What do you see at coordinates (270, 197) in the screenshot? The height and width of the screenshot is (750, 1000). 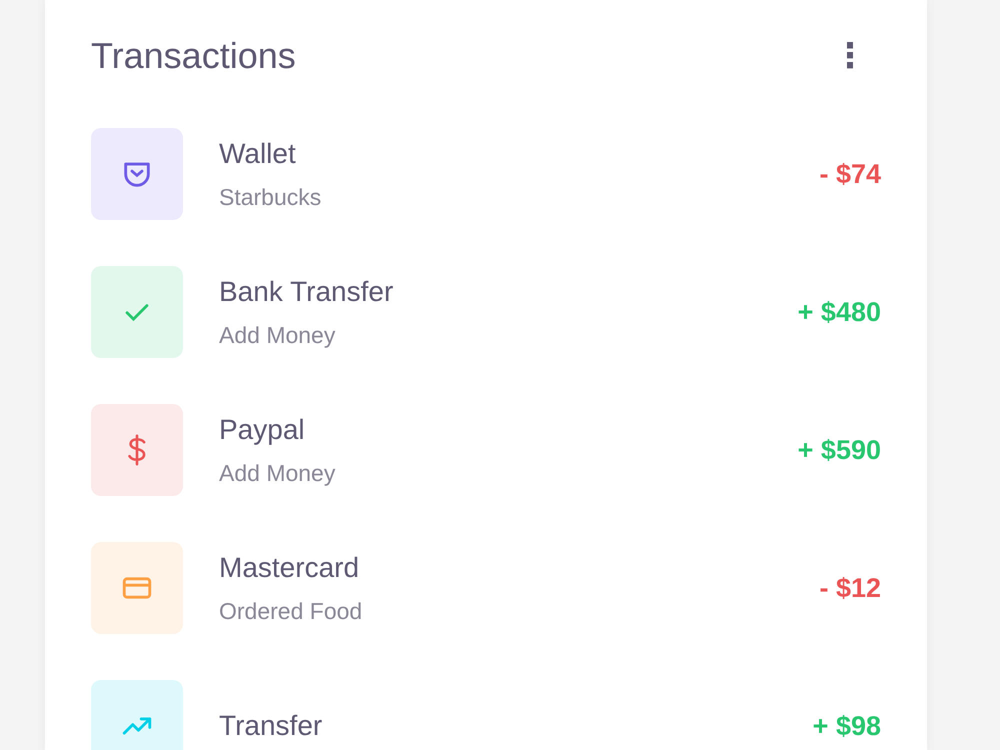 I see `transaction-subtitle: Starbucks` at bounding box center [270, 197].